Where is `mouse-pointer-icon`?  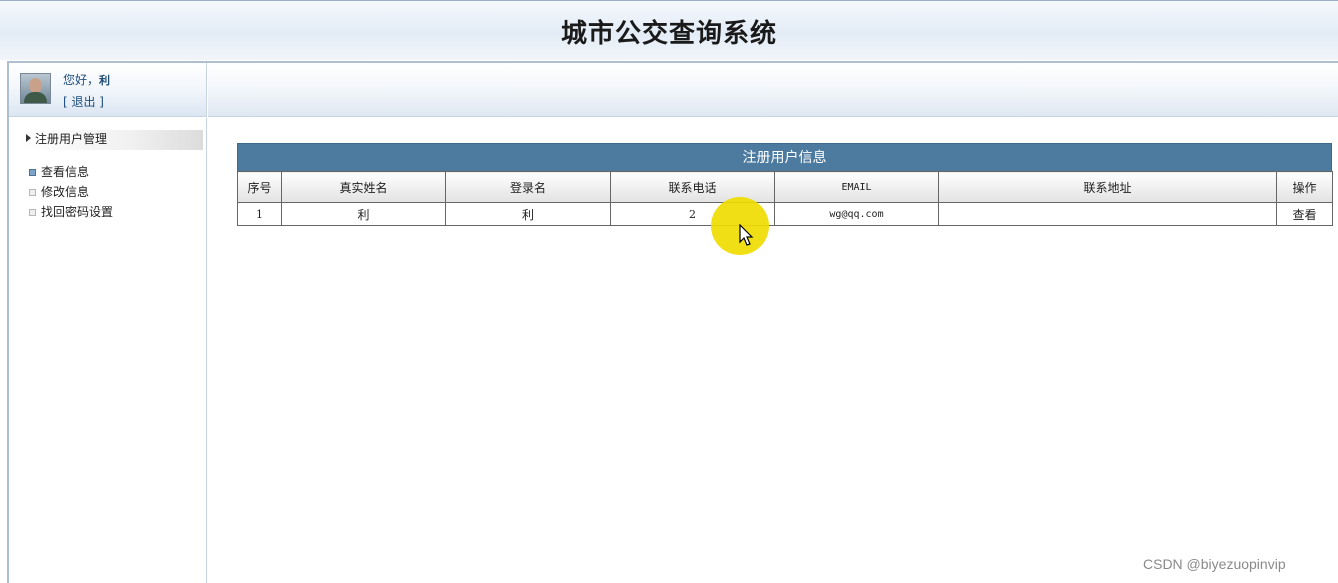
mouse-pointer-icon is located at coordinates (746, 235).